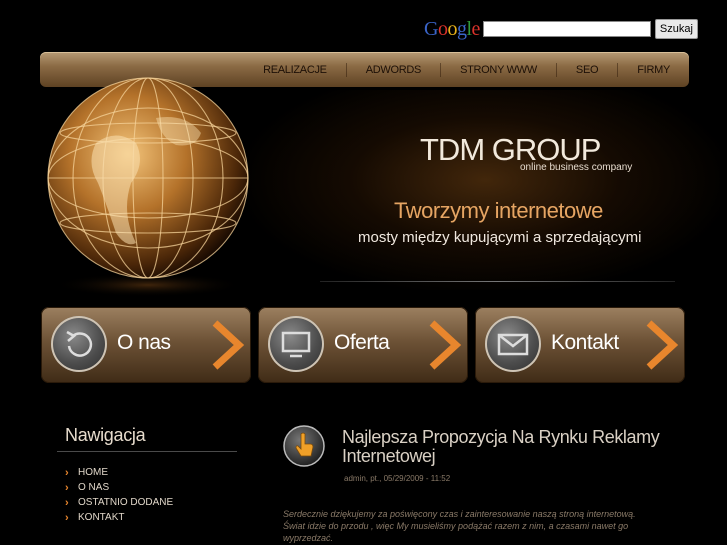  I want to click on post-meta: admin, pt., 05/29/2009 - 11:52, so click(397, 478).